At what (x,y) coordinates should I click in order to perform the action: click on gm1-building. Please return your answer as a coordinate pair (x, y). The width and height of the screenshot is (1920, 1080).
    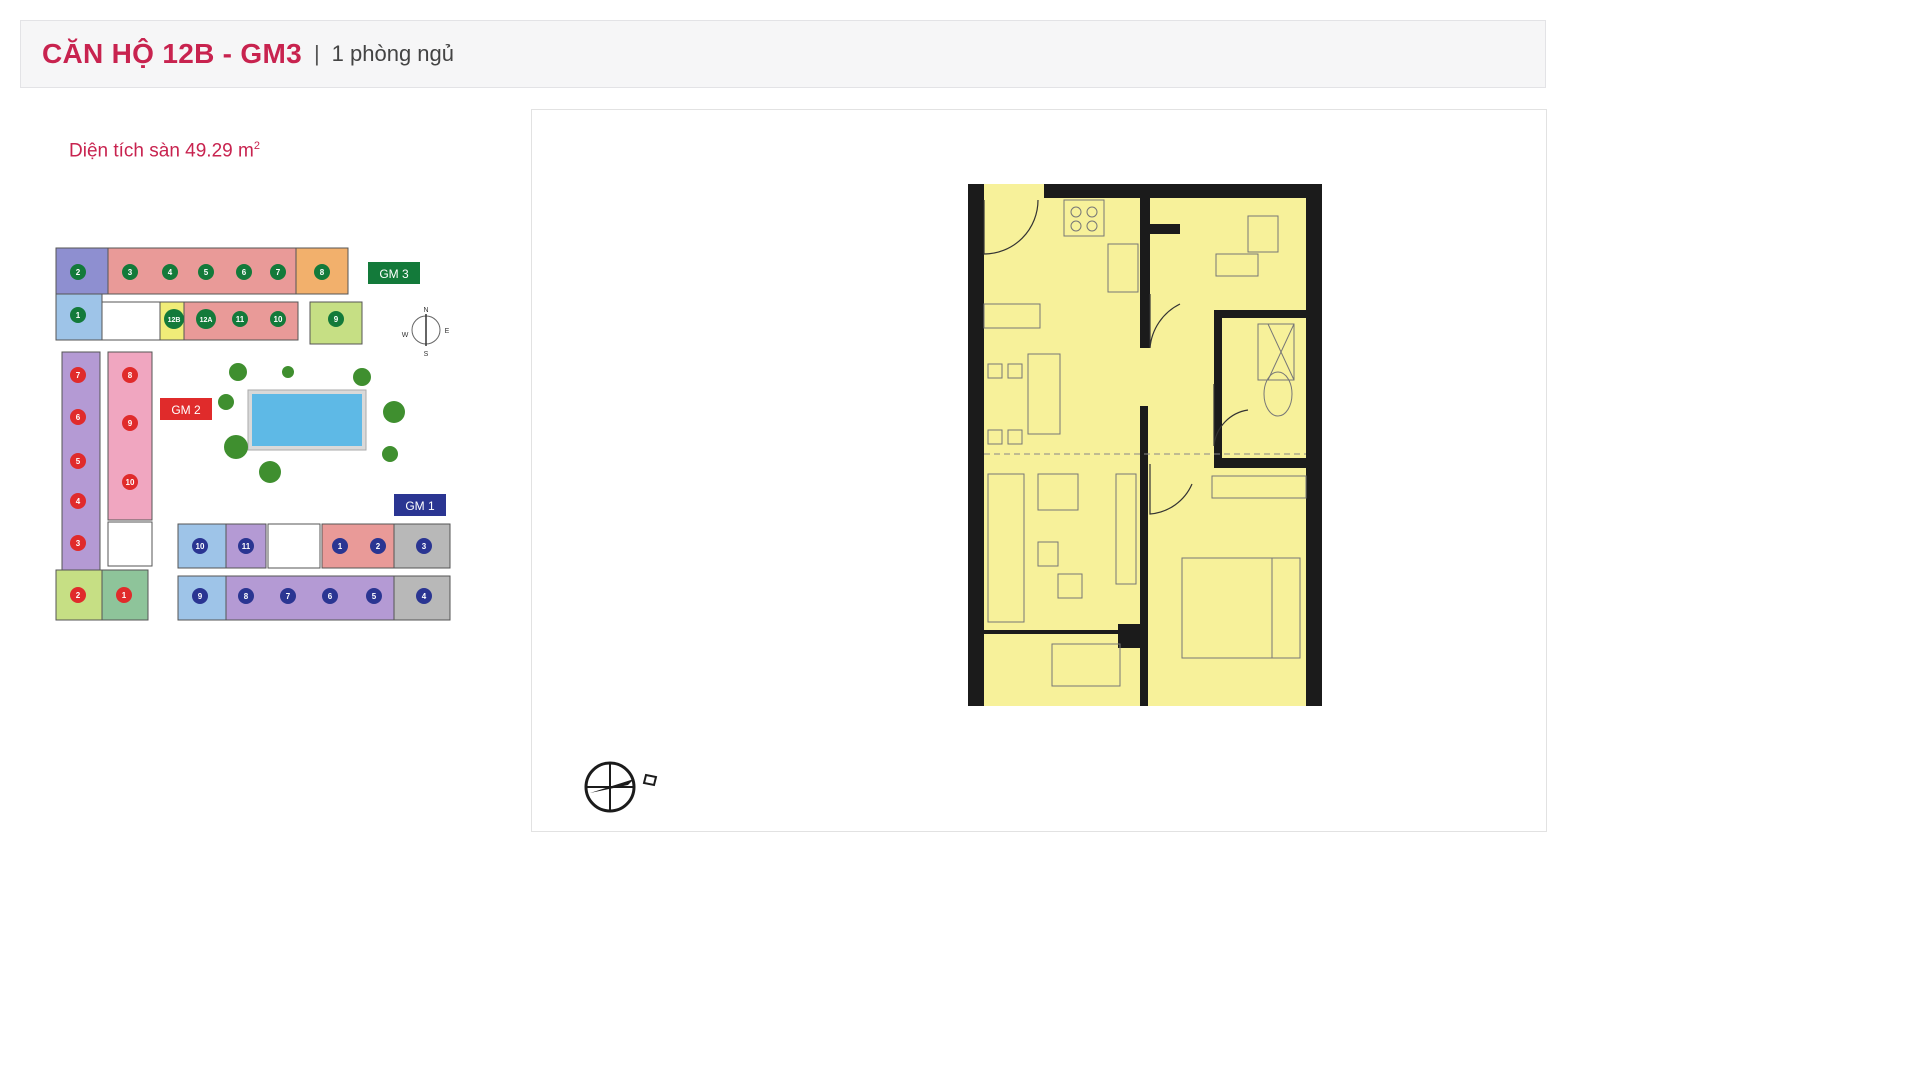
    Looking at the image, I should click on (314, 572).